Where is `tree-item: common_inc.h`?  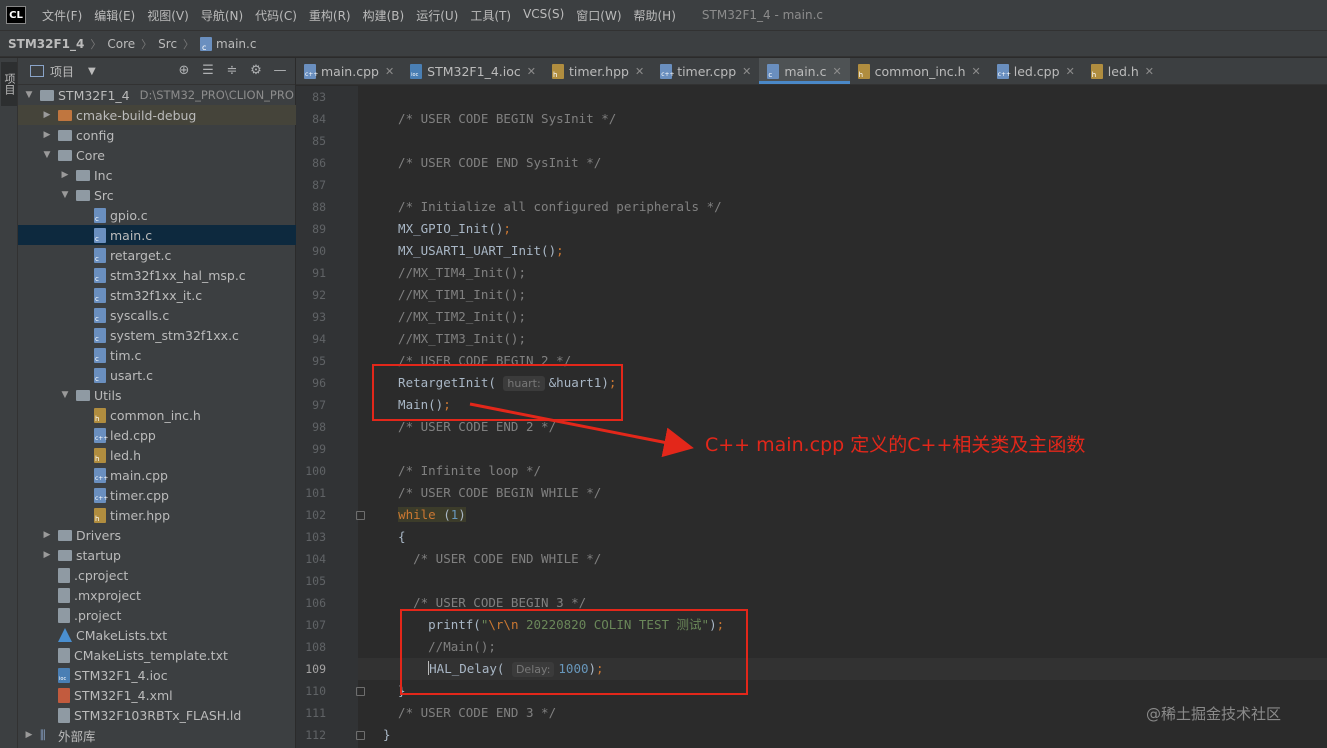 tree-item: common_inc.h is located at coordinates (157, 415).